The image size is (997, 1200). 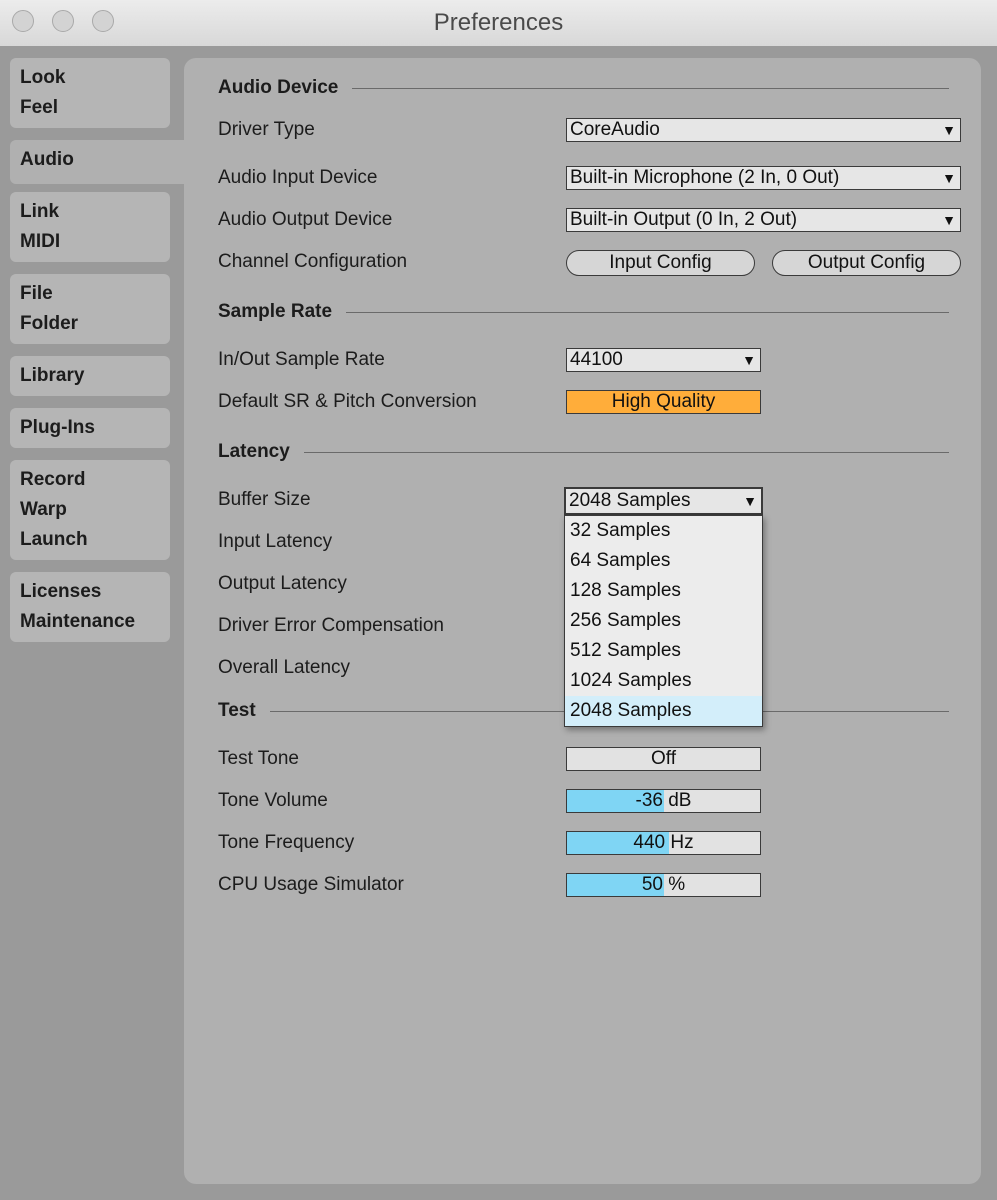 I want to click on tab-audio: Audio, so click(x=98, y=162).